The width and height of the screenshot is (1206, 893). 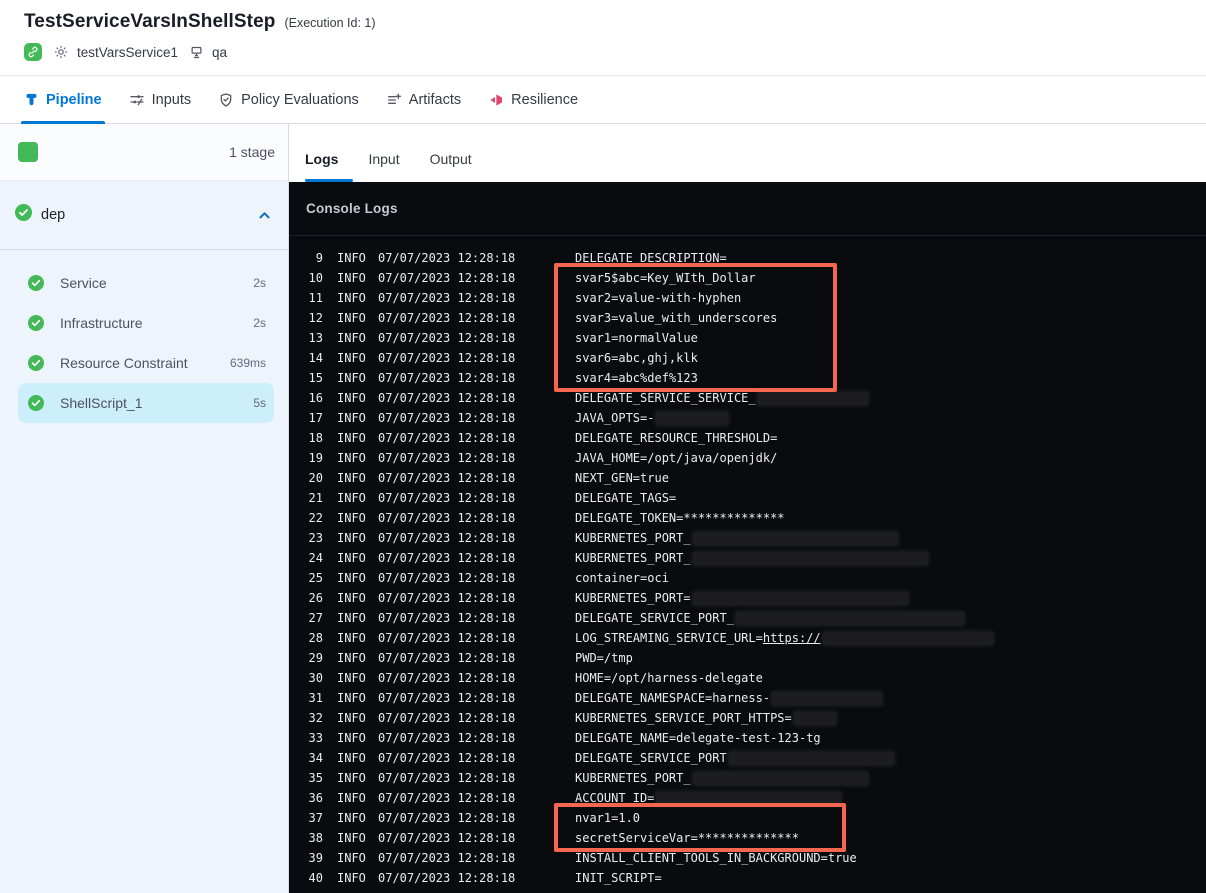 I want to click on step-label: ShellScript_1, so click(x=101, y=403).